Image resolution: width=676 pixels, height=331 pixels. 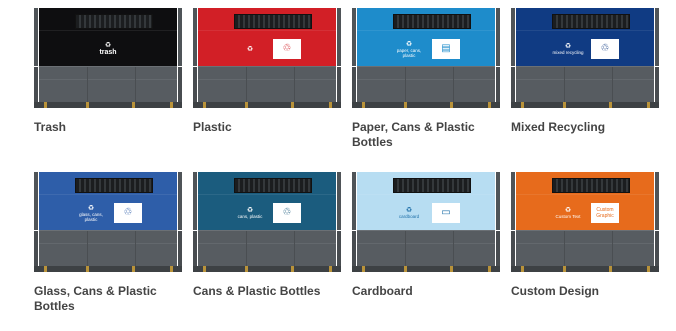 I want to click on cardboard-icon: ♻ cardboard, so click(x=409, y=213).